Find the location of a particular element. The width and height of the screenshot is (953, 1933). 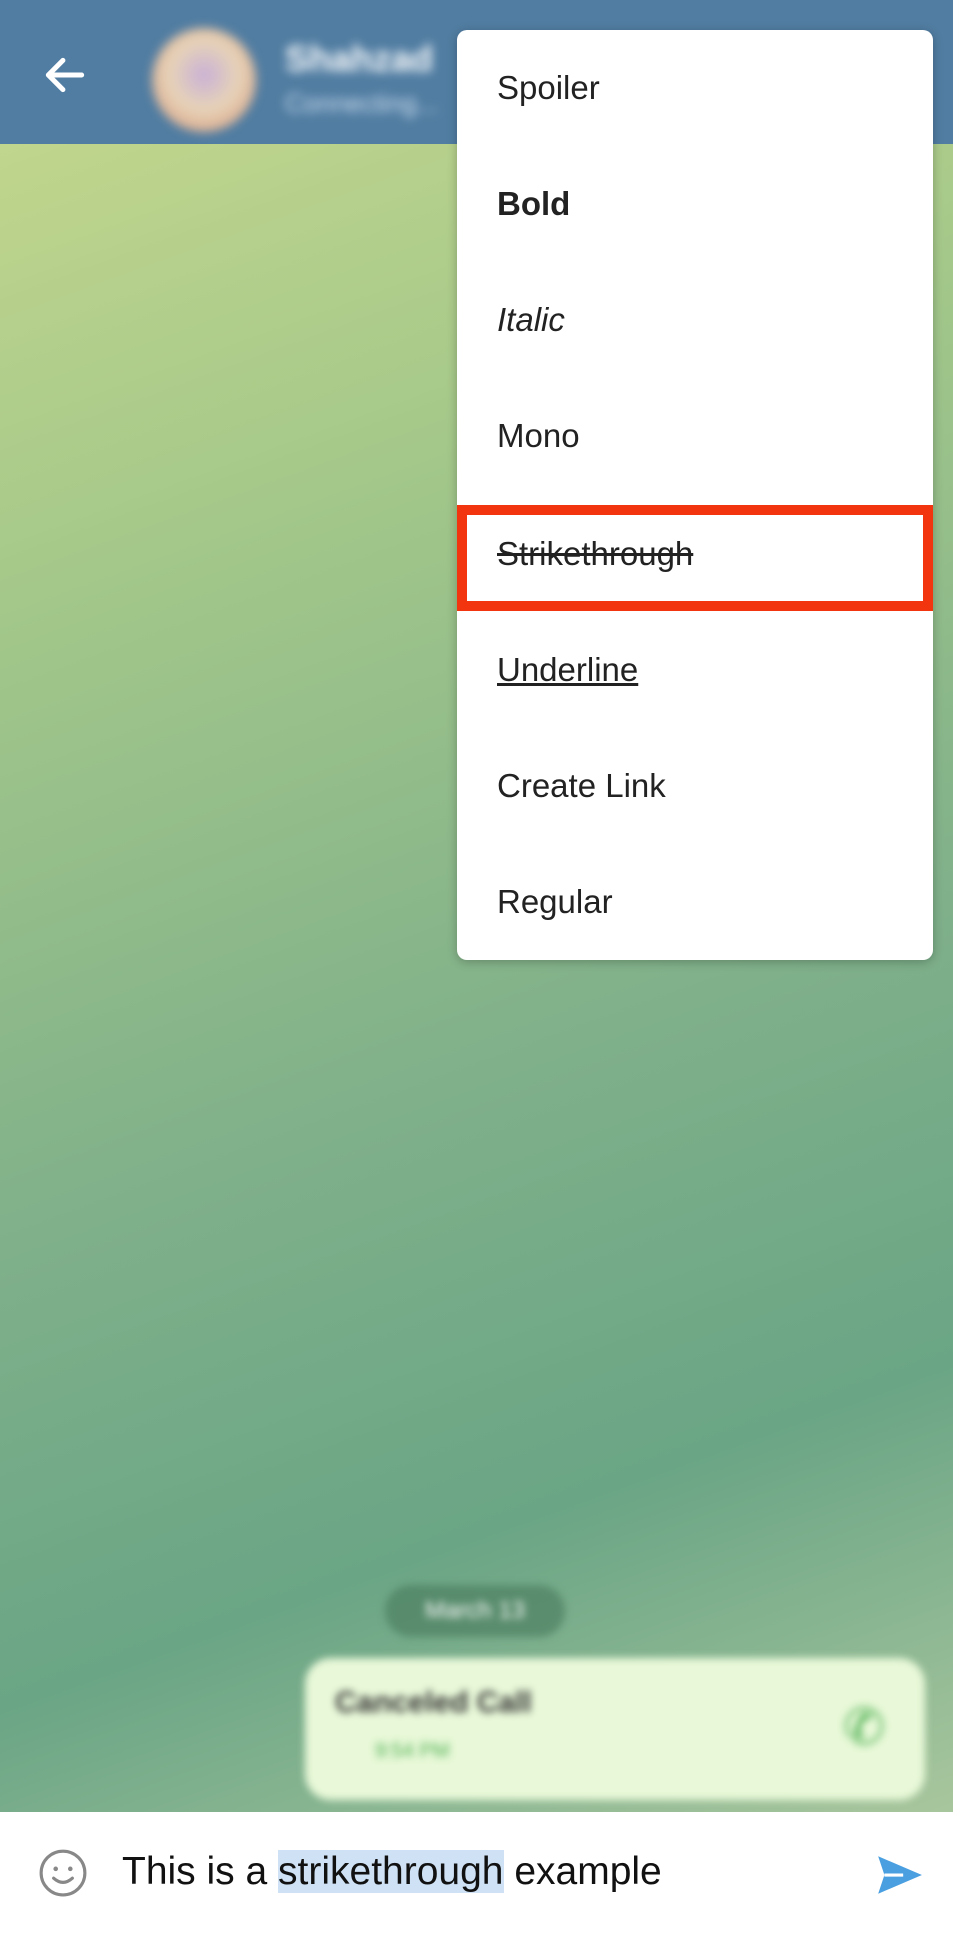

contact-name: Shahzad is located at coordinates (359, 59).